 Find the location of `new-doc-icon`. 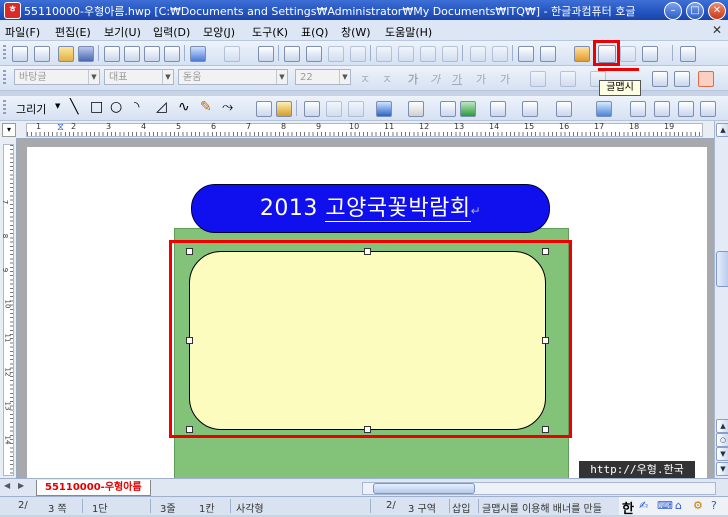

new-doc-icon is located at coordinates (20, 54).